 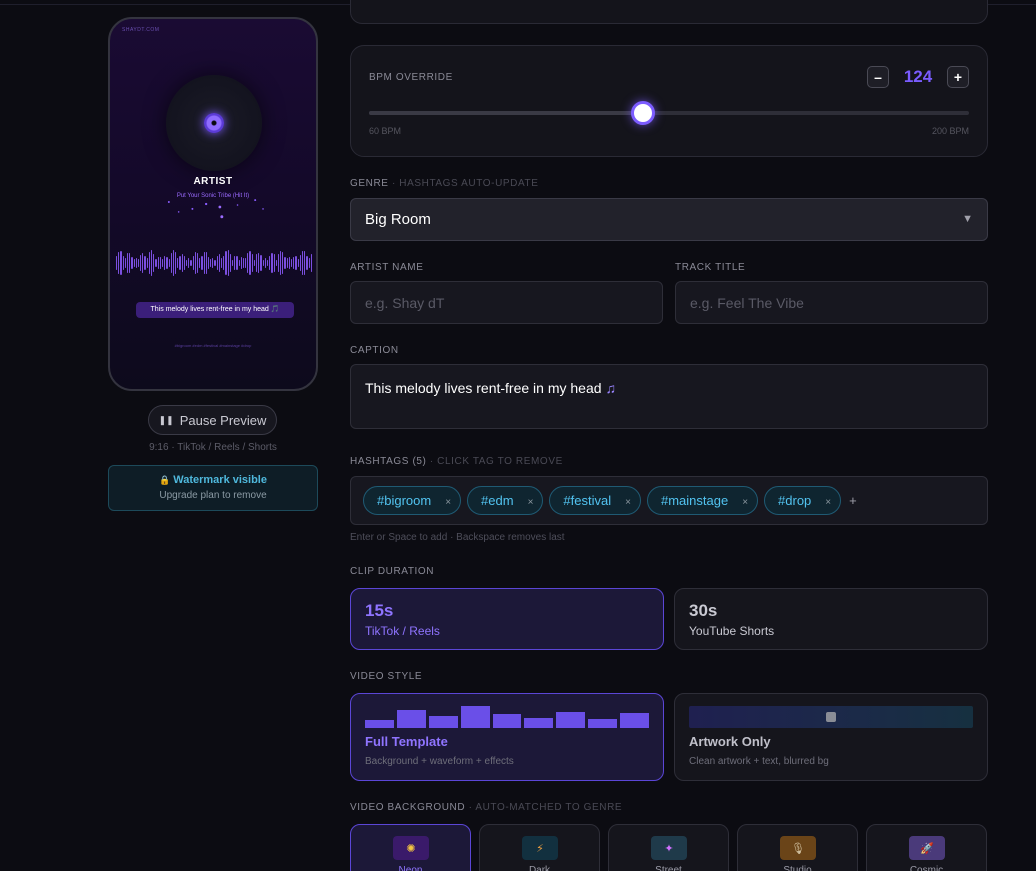 I want to click on hashtags-hint: · CLICK TAG TO REMOVE, so click(x=496, y=461).